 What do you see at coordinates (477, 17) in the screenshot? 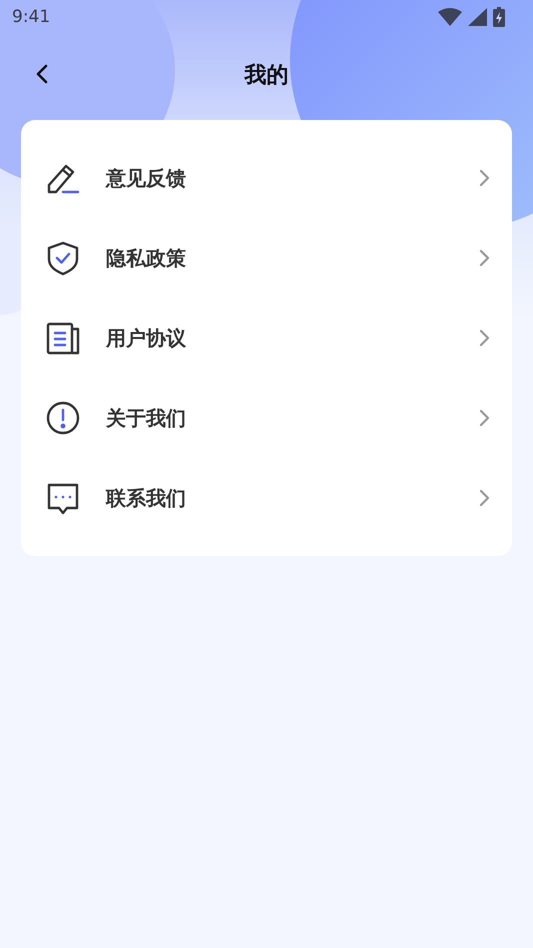
I see `signal-icon` at bounding box center [477, 17].